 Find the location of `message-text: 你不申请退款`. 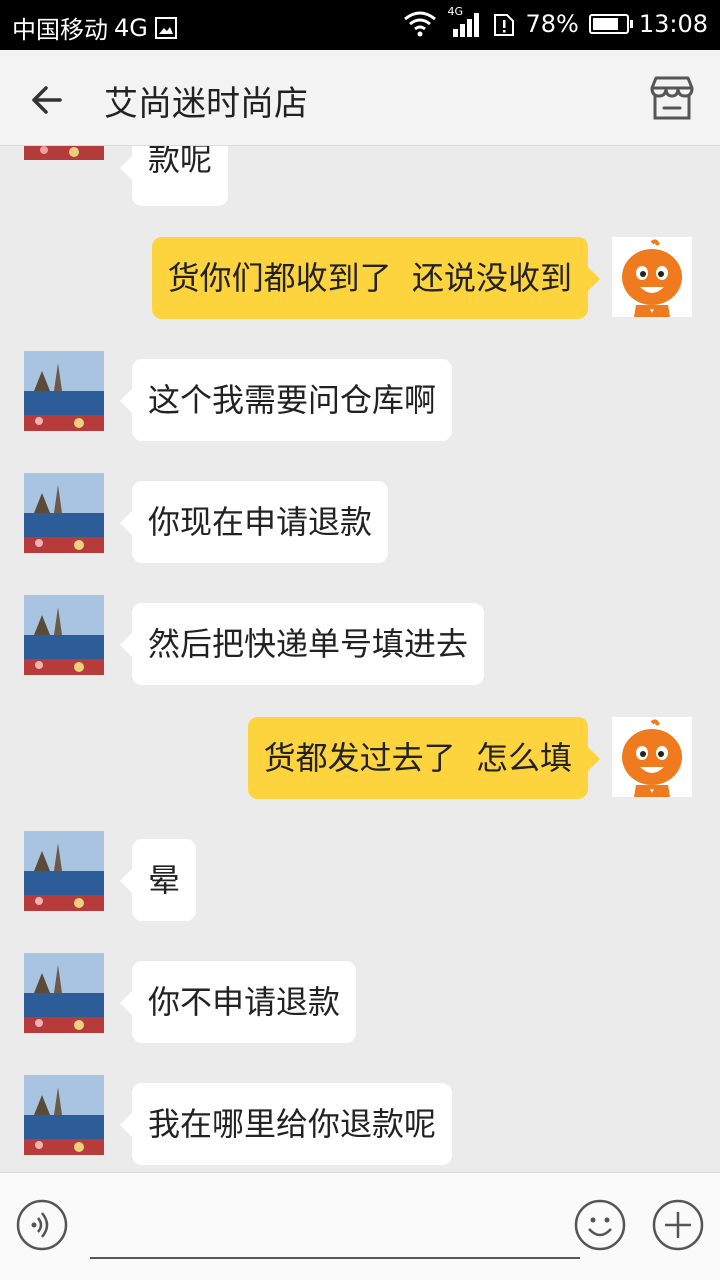

message-text: 你不申请退款 is located at coordinates (244, 1002).